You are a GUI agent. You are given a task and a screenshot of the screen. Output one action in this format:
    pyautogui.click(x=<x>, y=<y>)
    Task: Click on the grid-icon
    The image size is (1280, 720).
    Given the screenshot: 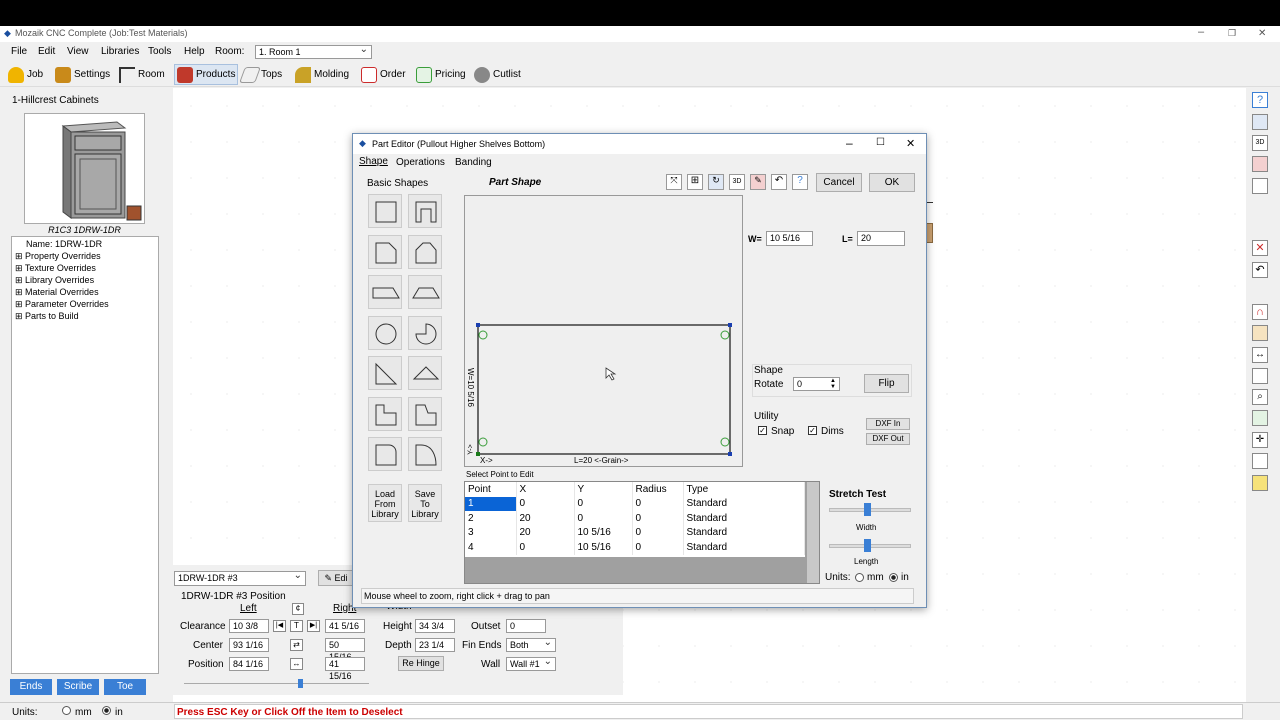 What is the action you would take?
    pyautogui.click(x=1260, y=186)
    